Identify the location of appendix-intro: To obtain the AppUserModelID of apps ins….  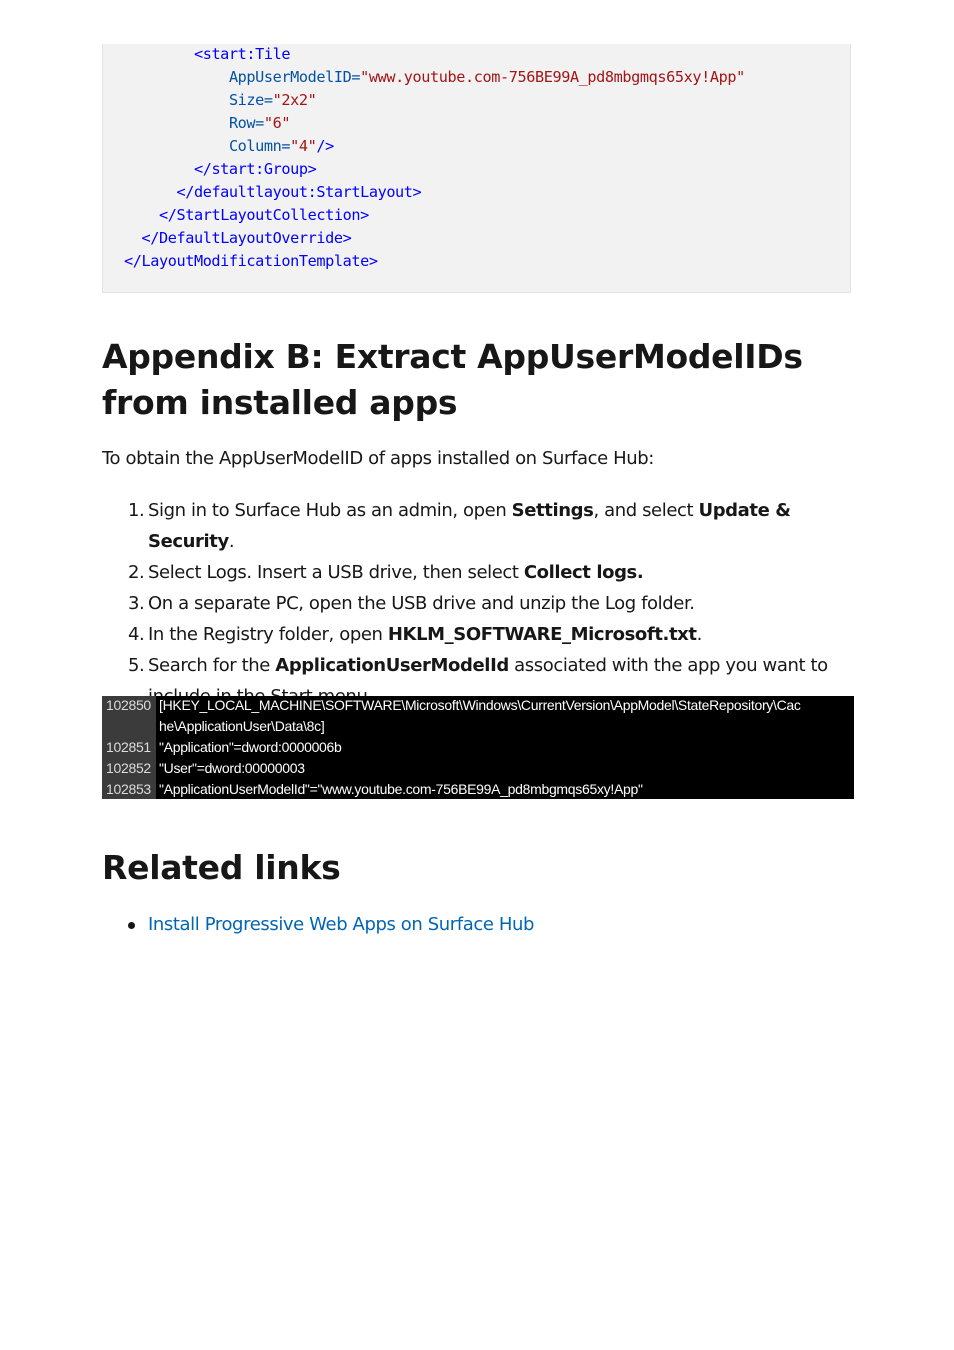
(378, 458).